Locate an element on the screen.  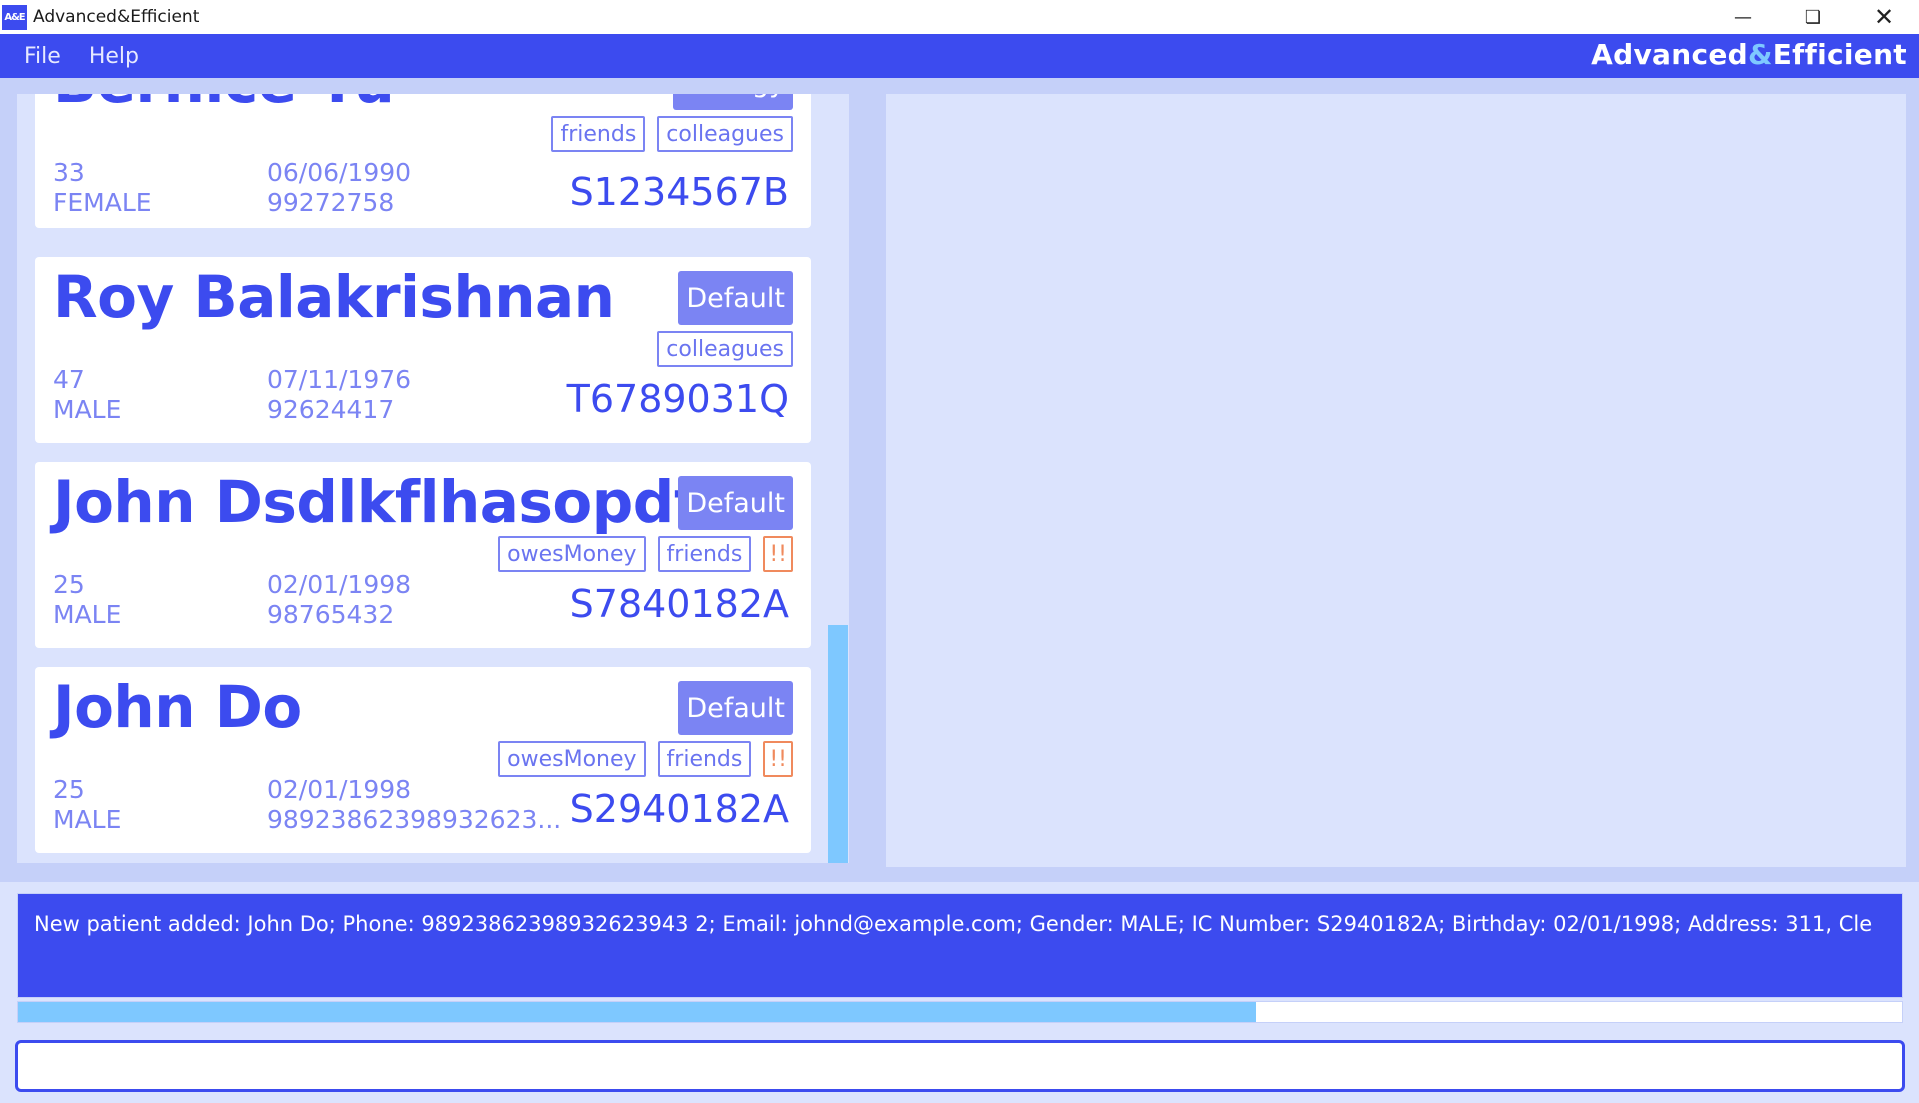
patient-ic: S2940182A is located at coordinates (679, 809).